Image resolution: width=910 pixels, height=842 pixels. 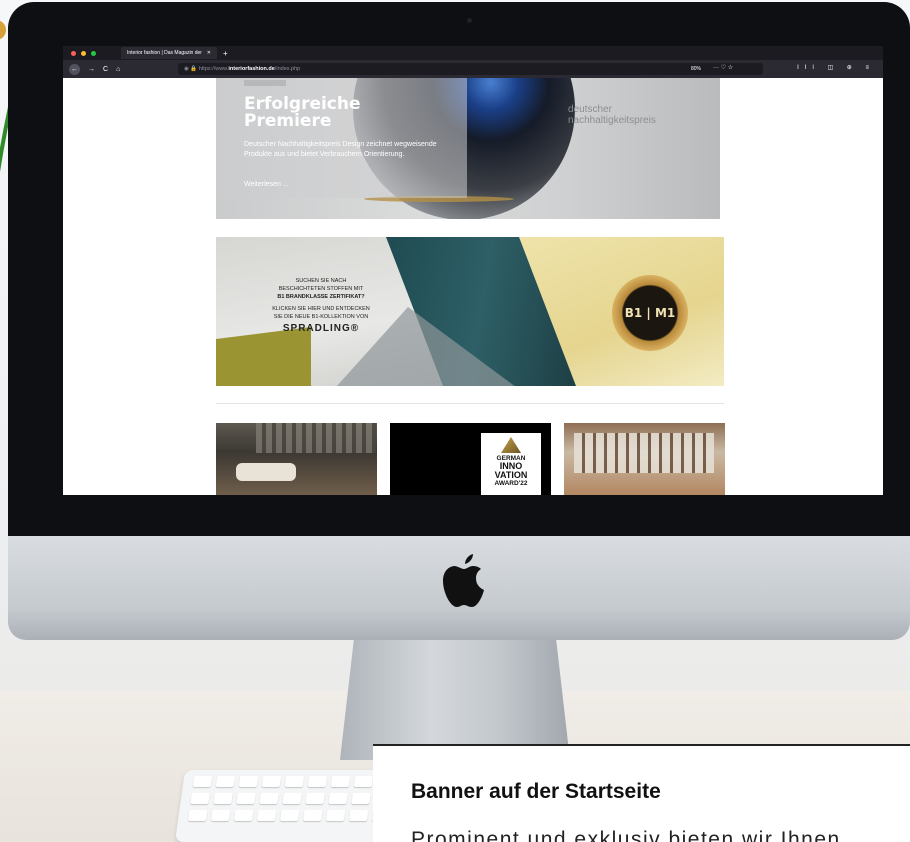 What do you see at coordinates (287, 69) in the screenshot?
I see `url-path: /index.php` at bounding box center [287, 69].